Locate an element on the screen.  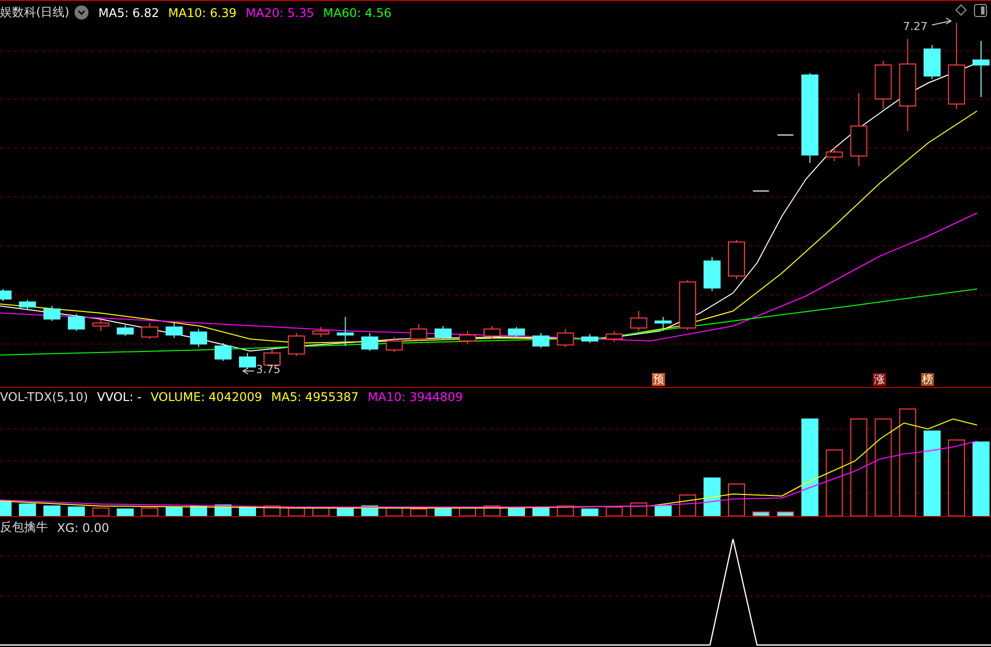
indicator-value: VOL-TDX(5,10) is located at coordinates (44, 397).